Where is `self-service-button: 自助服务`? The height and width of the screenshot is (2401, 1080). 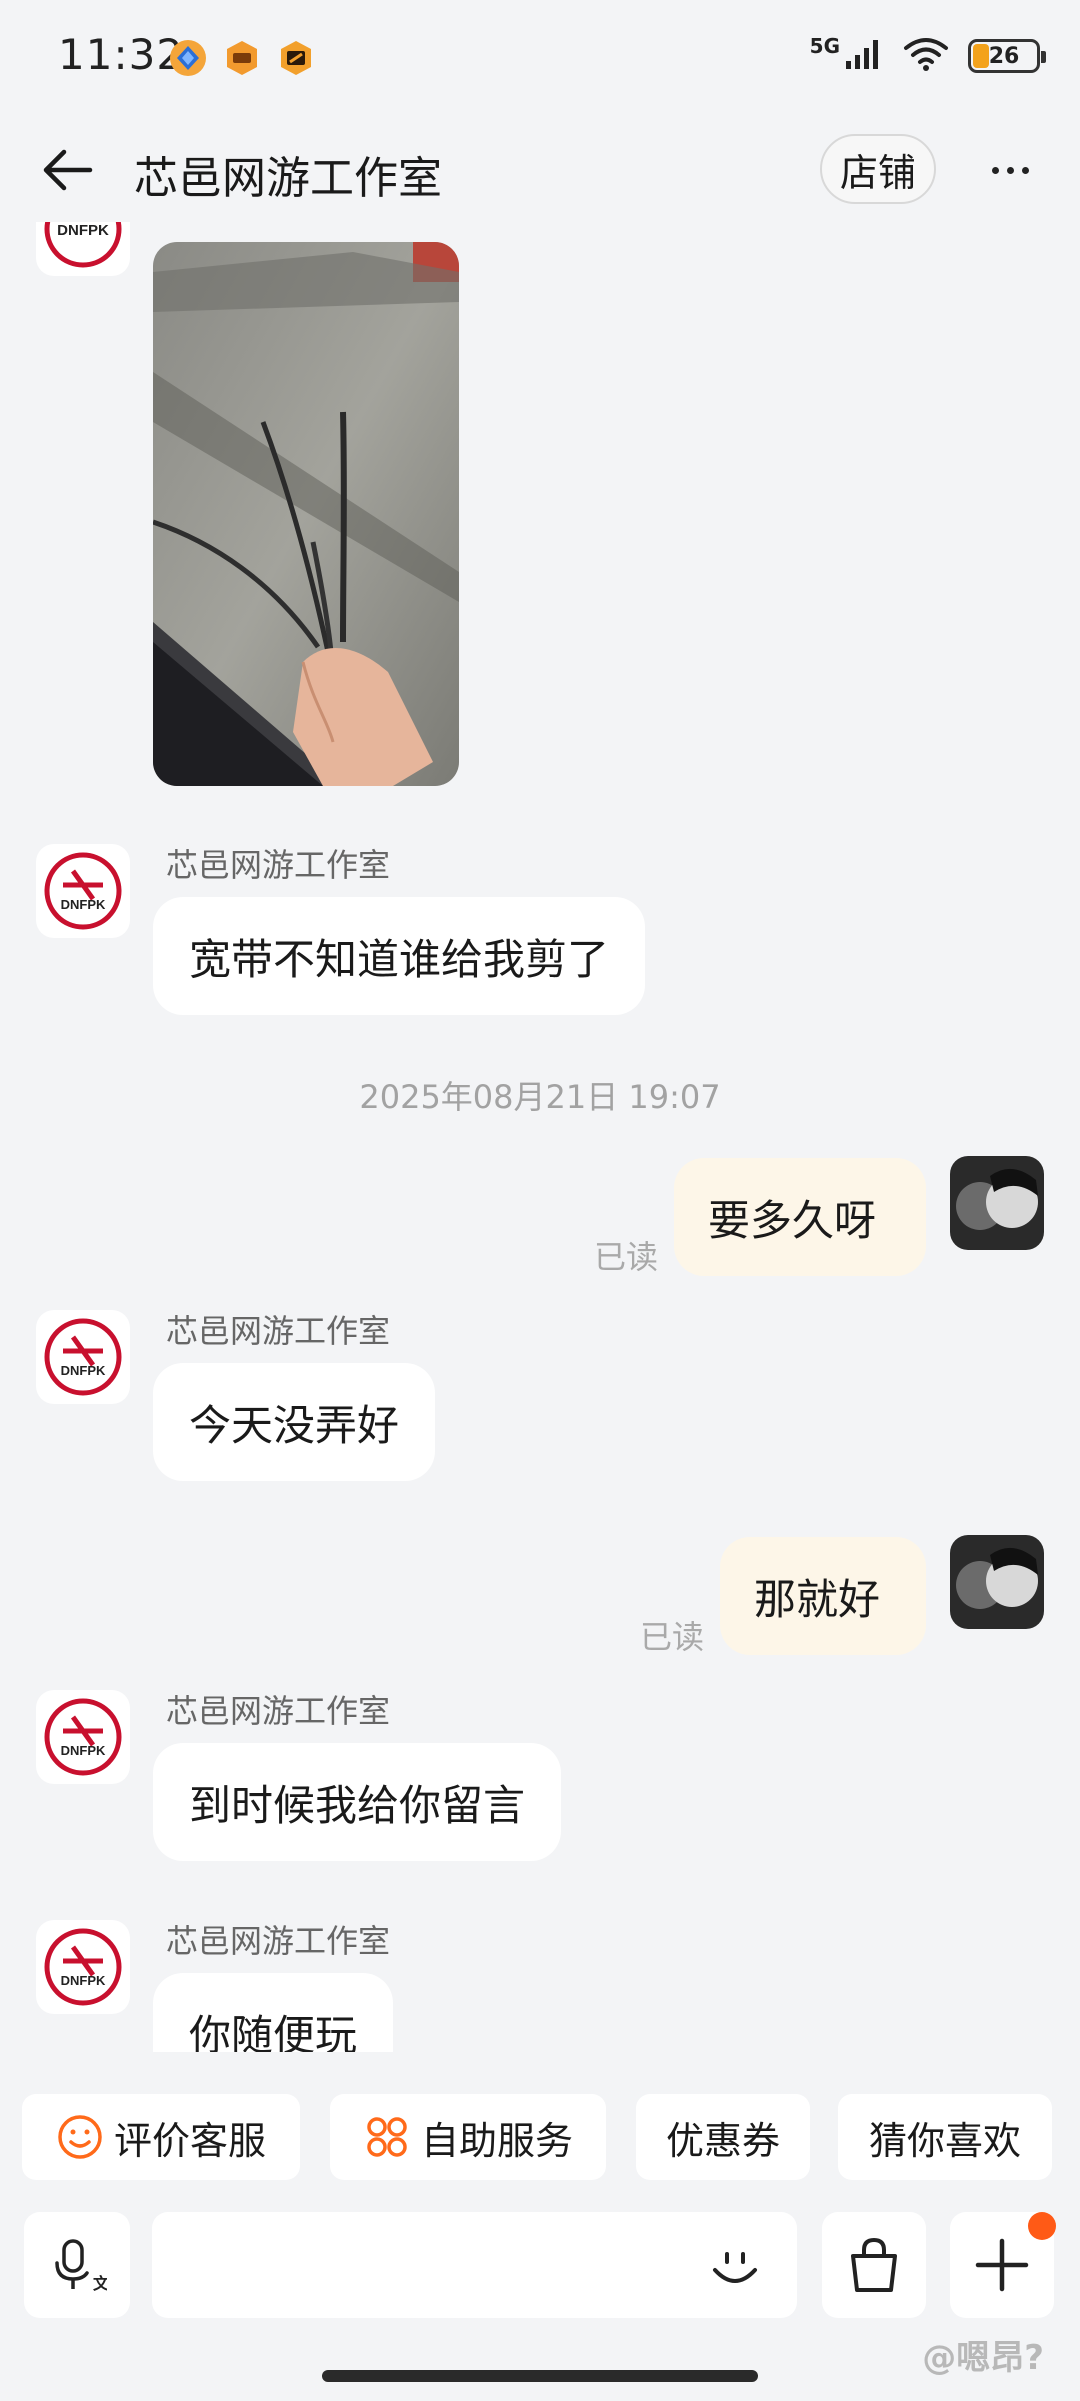
self-service-button: 自助服务 is located at coordinates (468, 2137).